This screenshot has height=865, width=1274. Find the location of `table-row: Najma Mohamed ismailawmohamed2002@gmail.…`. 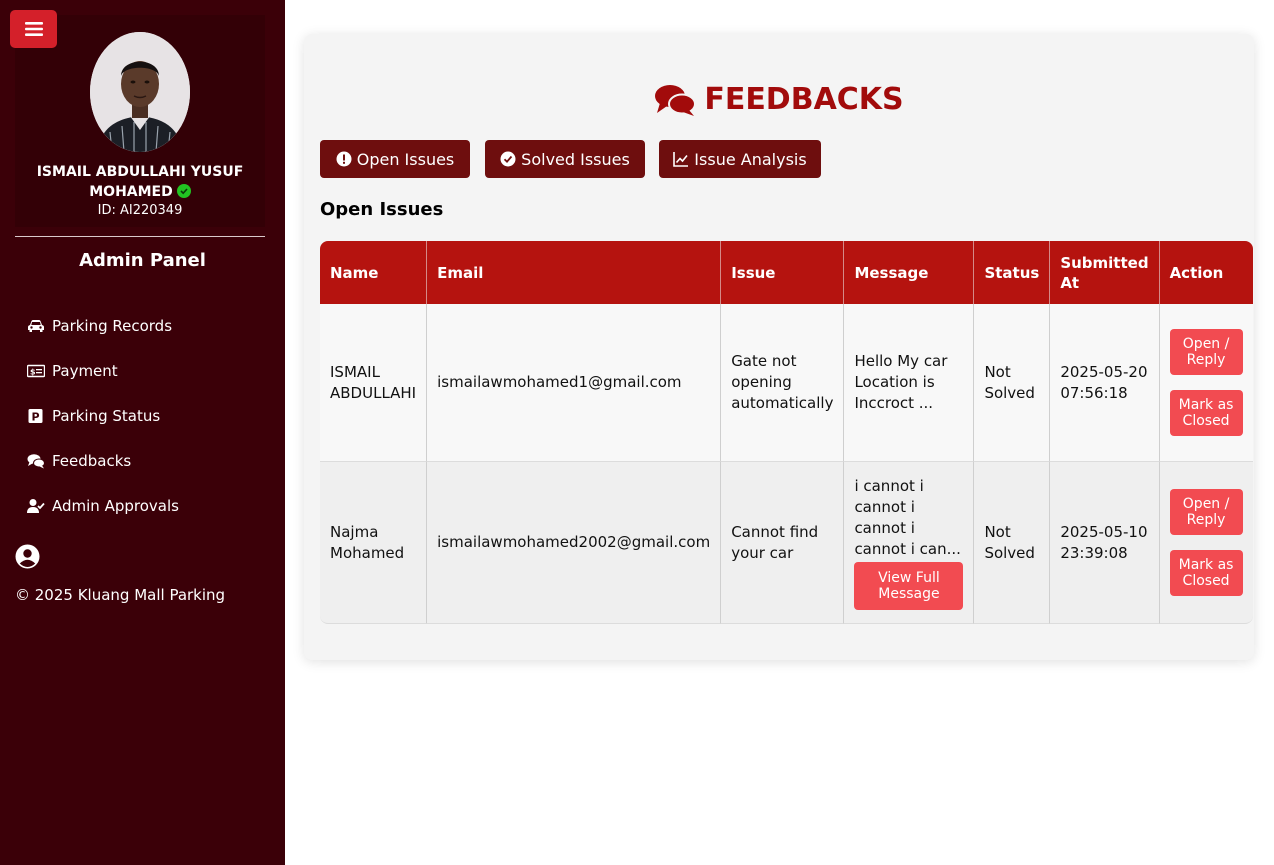

table-row: Najma Mohamed ismailawmohamed2002@gmail.… is located at coordinates (786, 543).